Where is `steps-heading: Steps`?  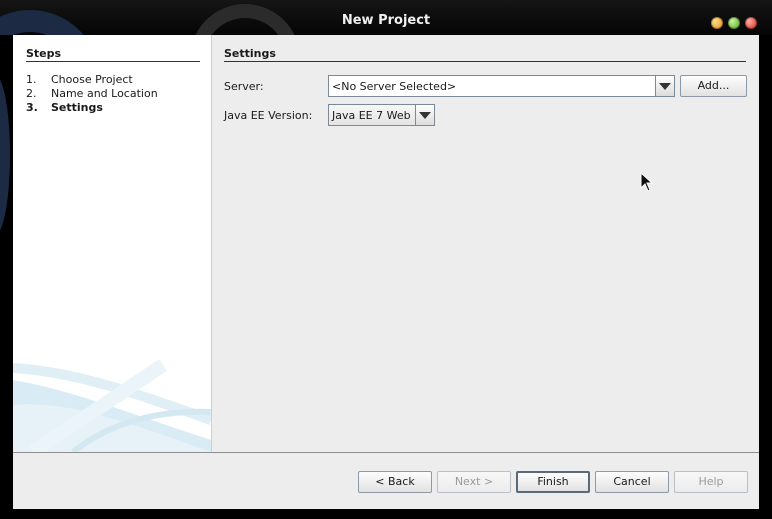 steps-heading: Steps is located at coordinates (113, 54).